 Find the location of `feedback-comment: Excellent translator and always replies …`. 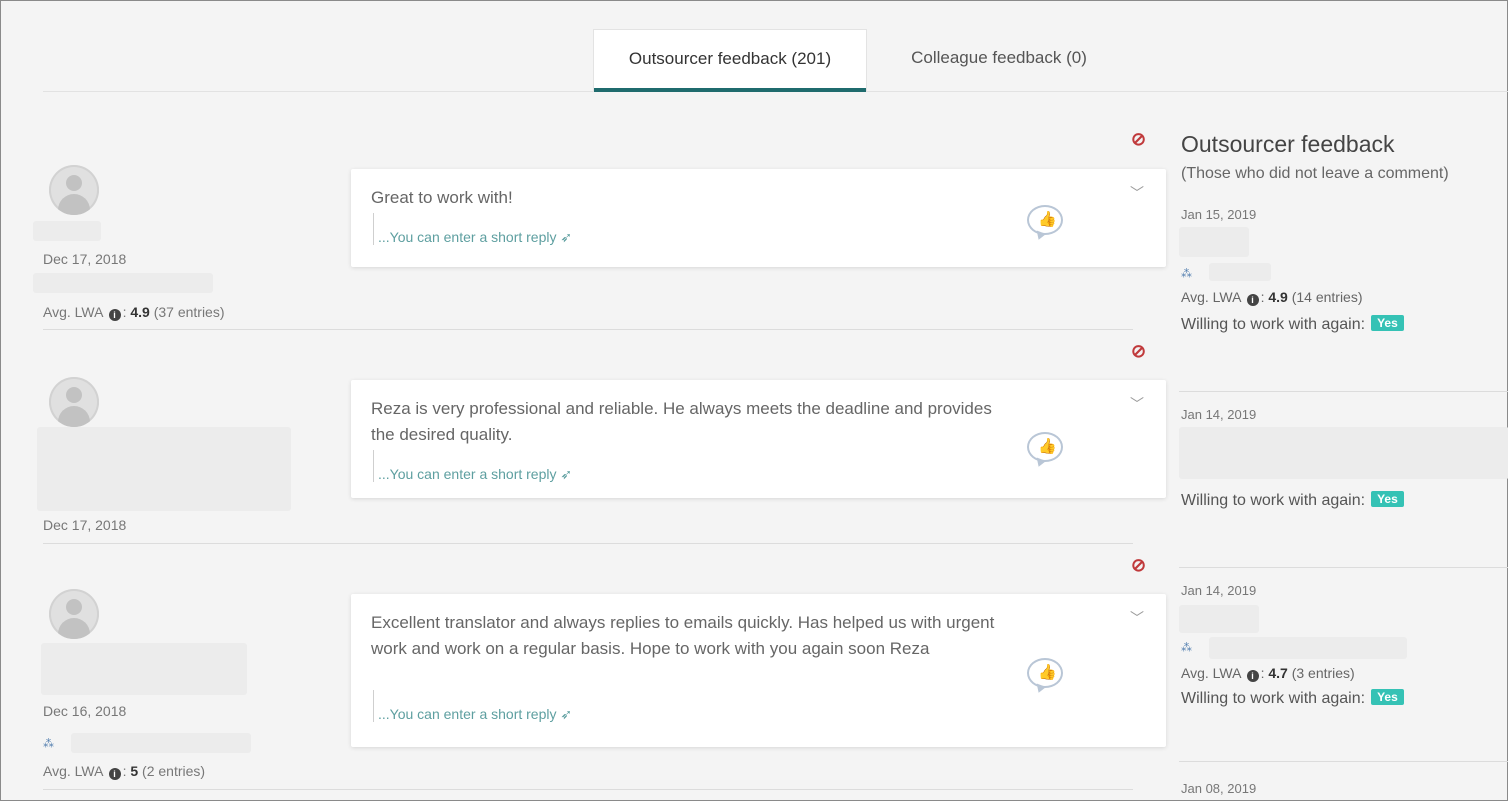

feedback-comment: Excellent translator and always replies … is located at coordinates (683, 635).